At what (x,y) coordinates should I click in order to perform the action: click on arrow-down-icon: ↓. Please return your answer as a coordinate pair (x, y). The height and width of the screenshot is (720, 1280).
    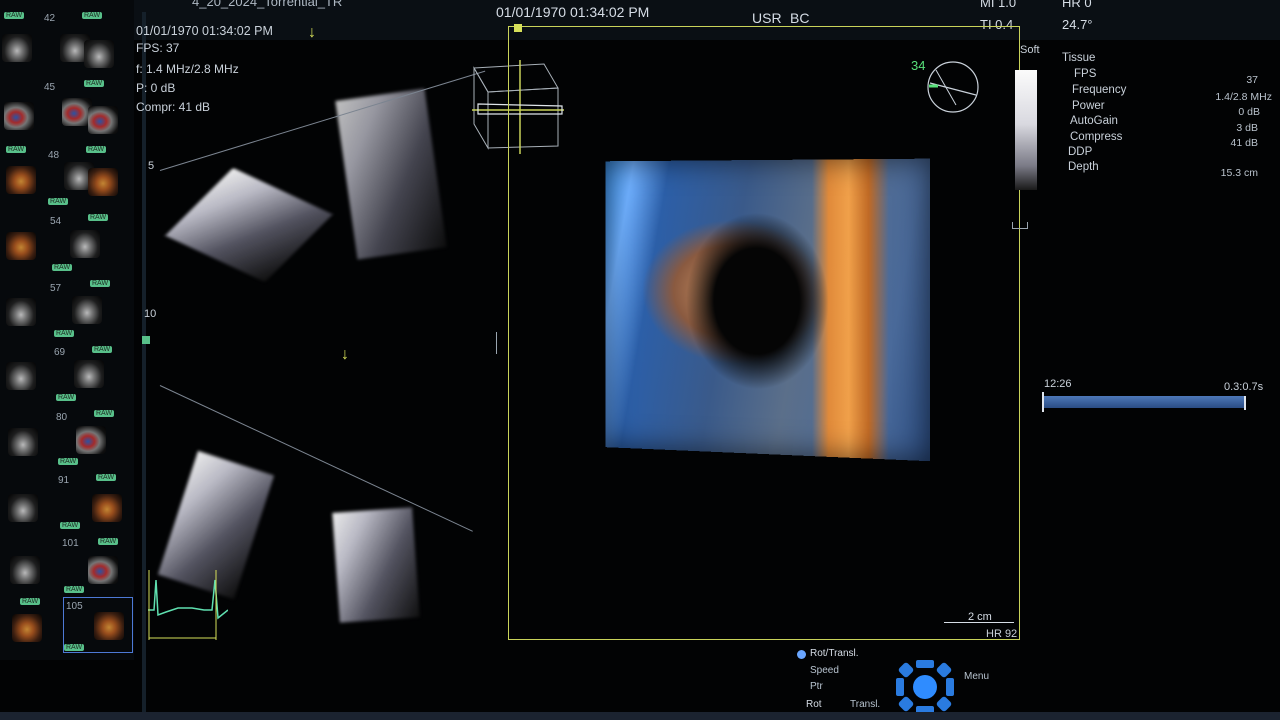
    Looking at the image, I should click on (345, 354).